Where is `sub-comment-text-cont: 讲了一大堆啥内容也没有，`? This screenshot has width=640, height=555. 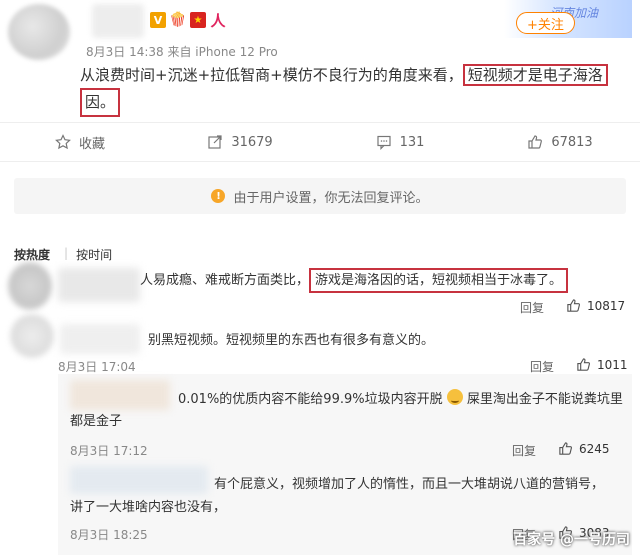 sub-comment-text-cont: 讲了一大堆啥内容也没有， is located at coordinates (148, 507).